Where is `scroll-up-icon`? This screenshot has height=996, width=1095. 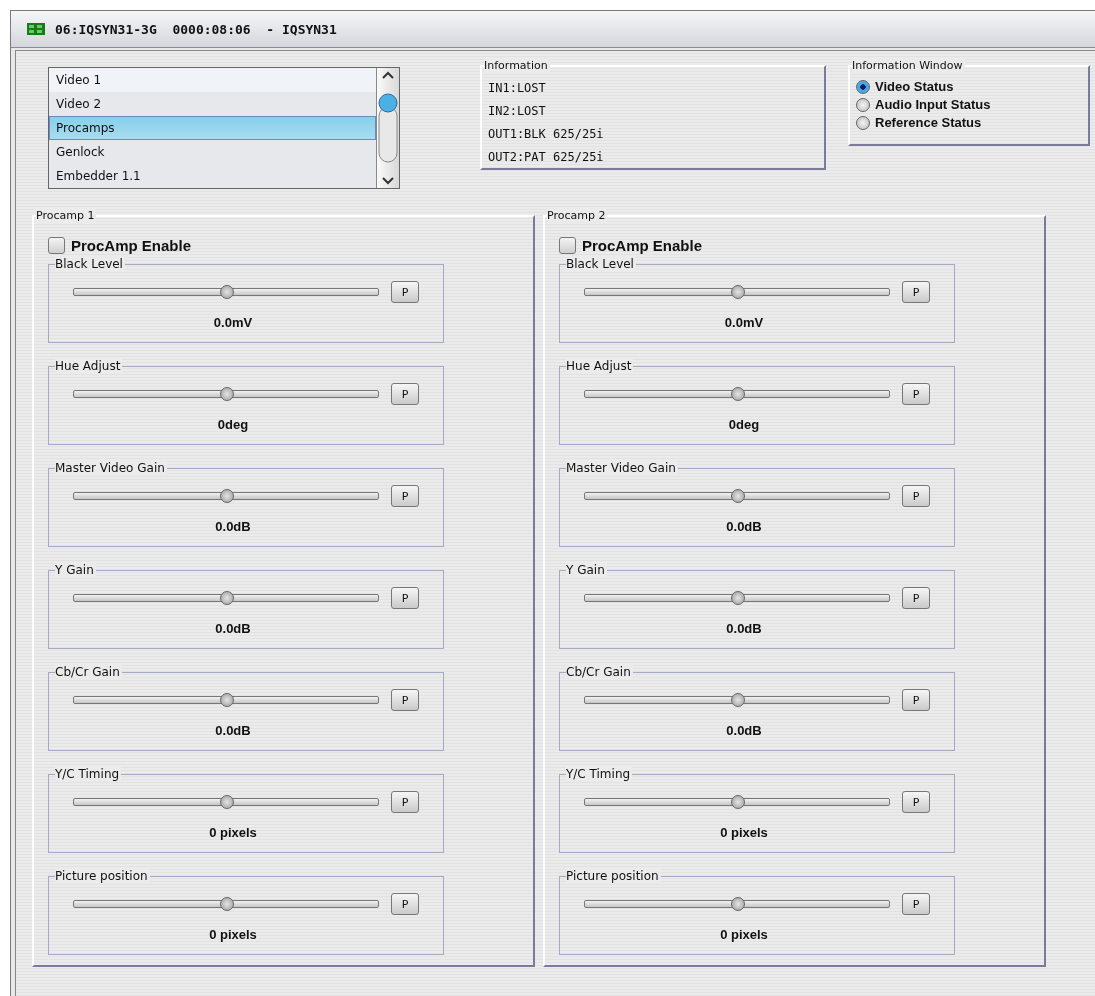 scroll-up-icon is located at coordinates (388, 75).